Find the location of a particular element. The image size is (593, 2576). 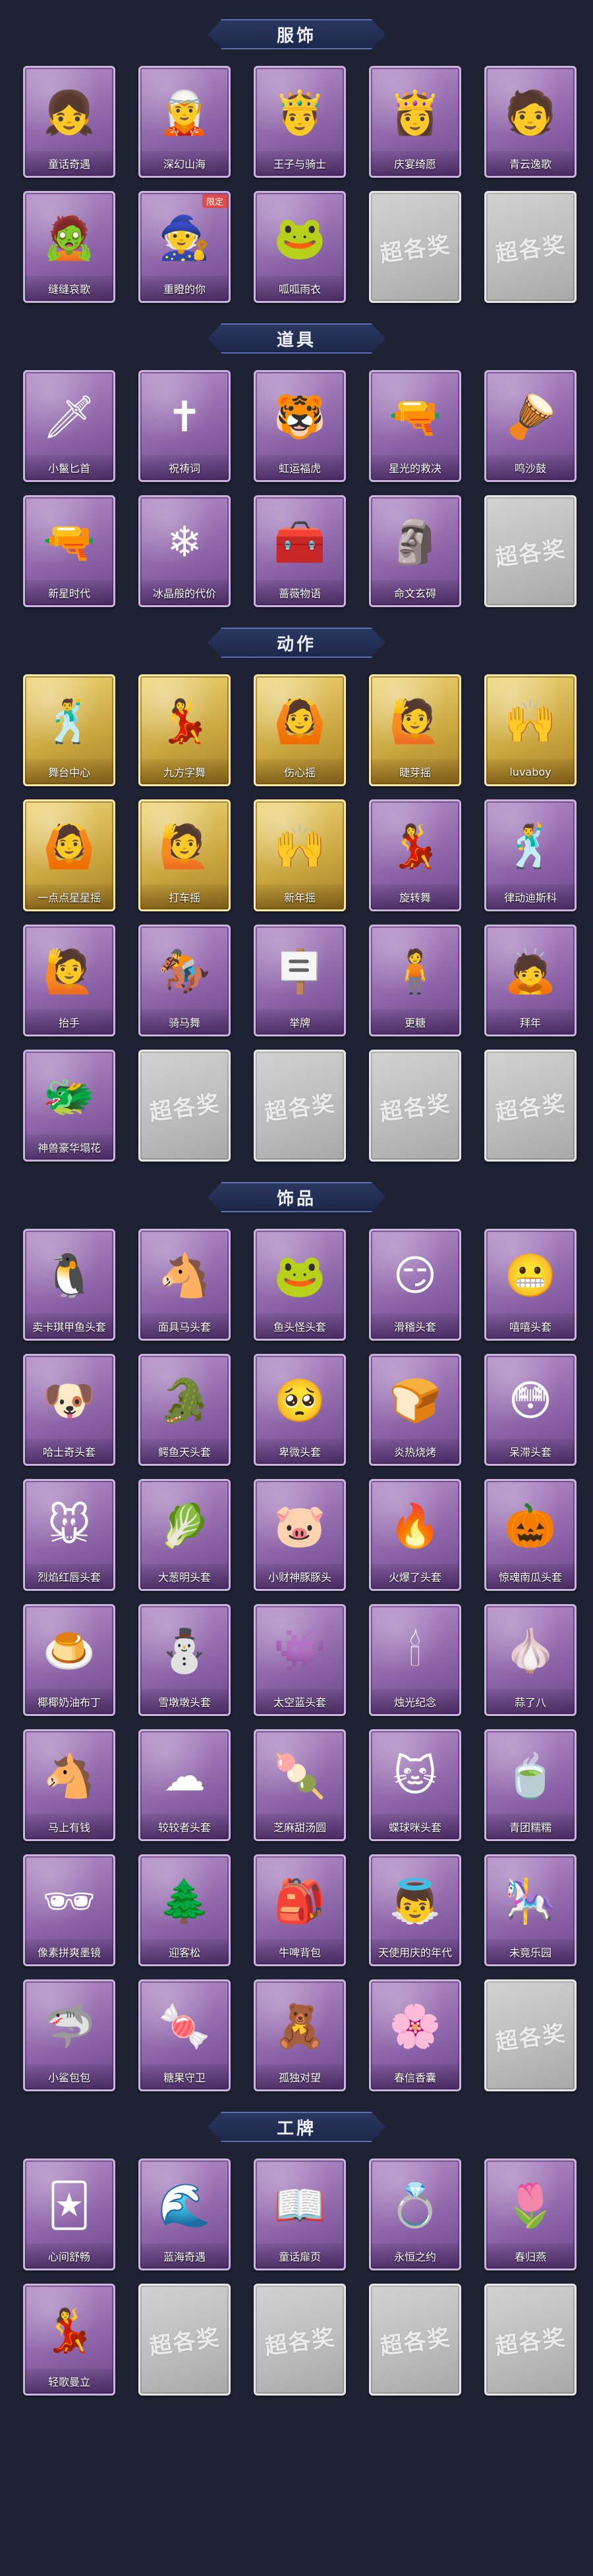

item-card: 🙋 打车摇 is located at coordinates (184, 855).